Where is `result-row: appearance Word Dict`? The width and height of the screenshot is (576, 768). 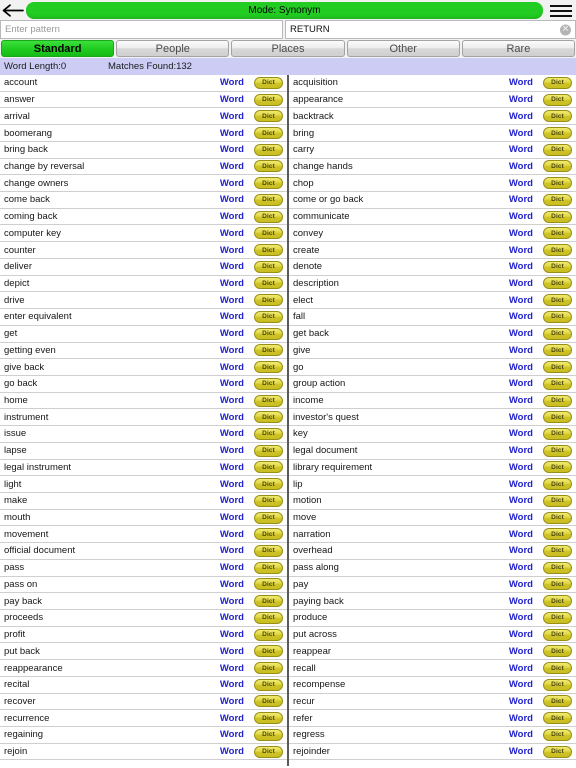
result-row: appearance Word Dict is located at coordinates (432, 100).